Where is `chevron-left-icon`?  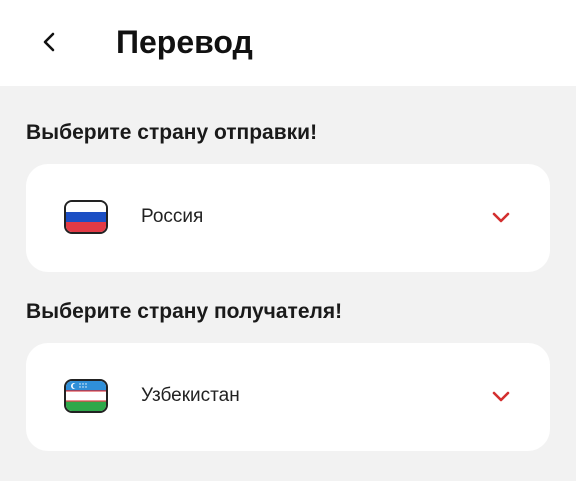 chevron-left-icon is located at coordinates (49, 42).